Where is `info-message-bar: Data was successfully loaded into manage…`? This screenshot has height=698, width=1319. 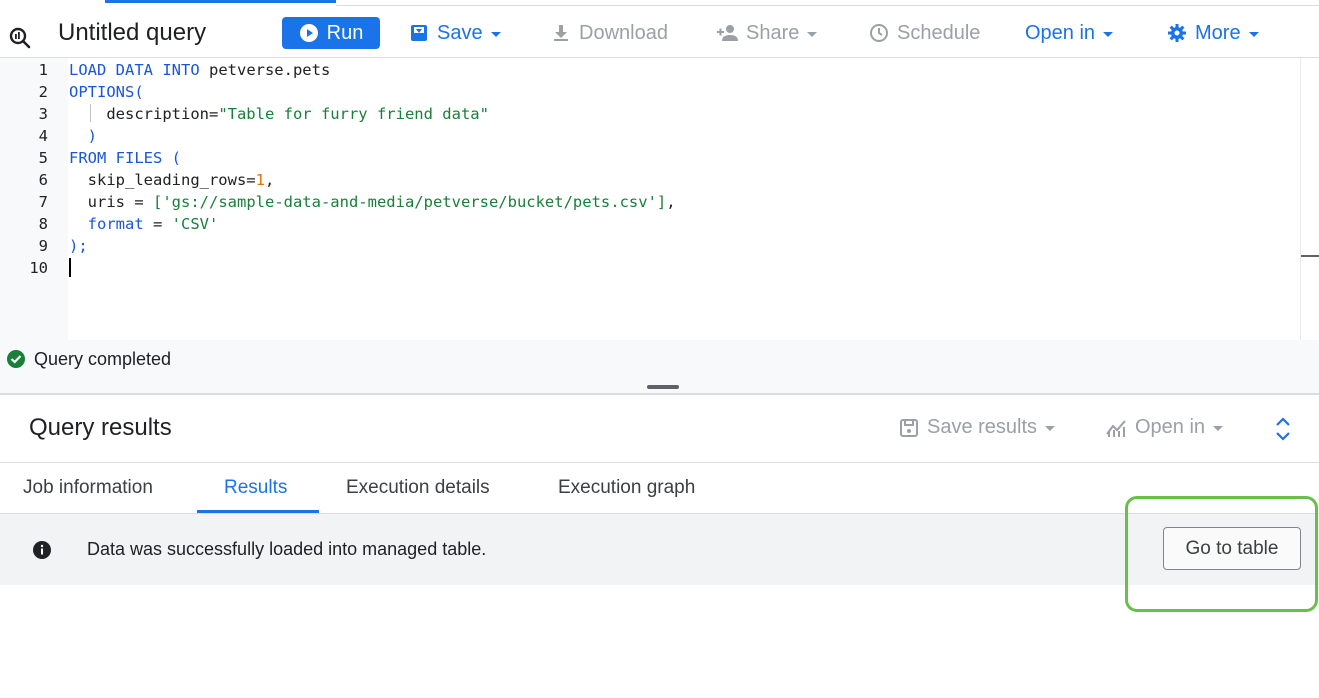 info-message-bar: Data was successfully loaded into manage… is located at coordinates (659, 549).